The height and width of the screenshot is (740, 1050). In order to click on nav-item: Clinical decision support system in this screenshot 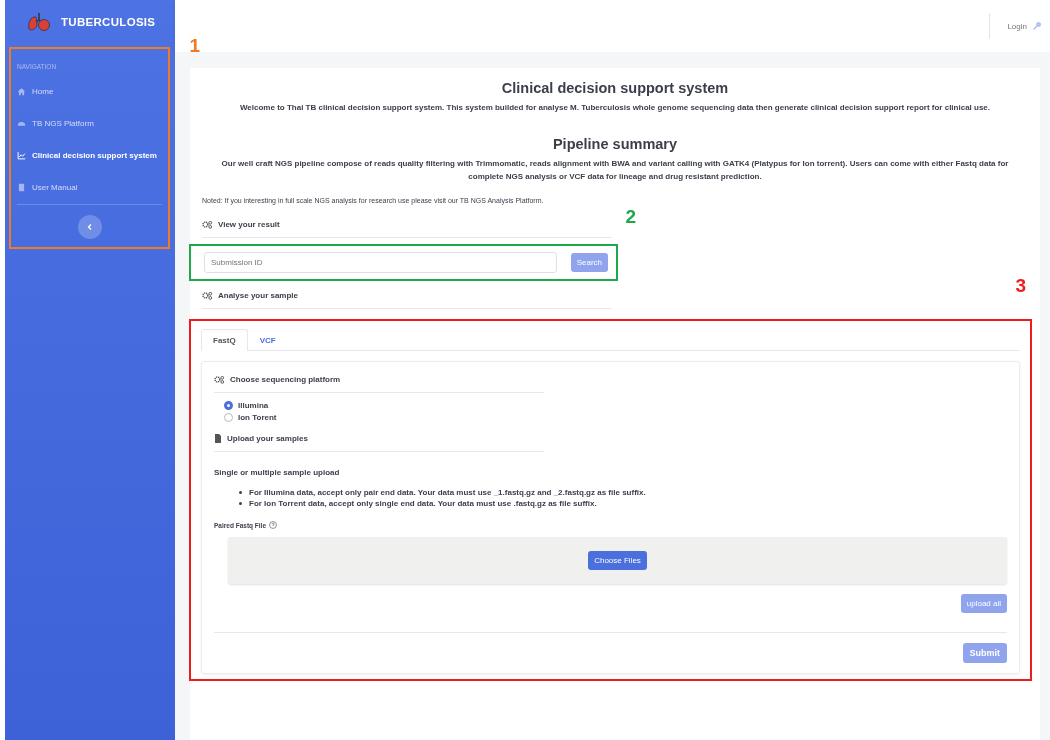, I will do `click(89, 156)`.